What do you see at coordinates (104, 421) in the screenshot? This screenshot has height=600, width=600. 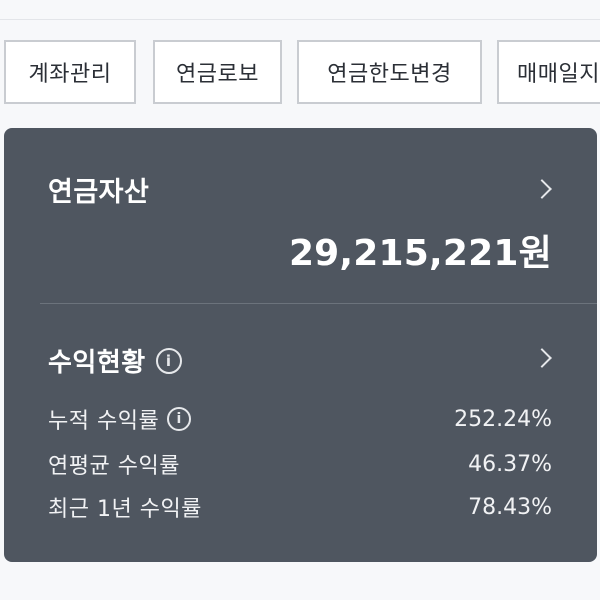 I see `profit-row-label: 누적 수익률` at bounding box center [104, 421].